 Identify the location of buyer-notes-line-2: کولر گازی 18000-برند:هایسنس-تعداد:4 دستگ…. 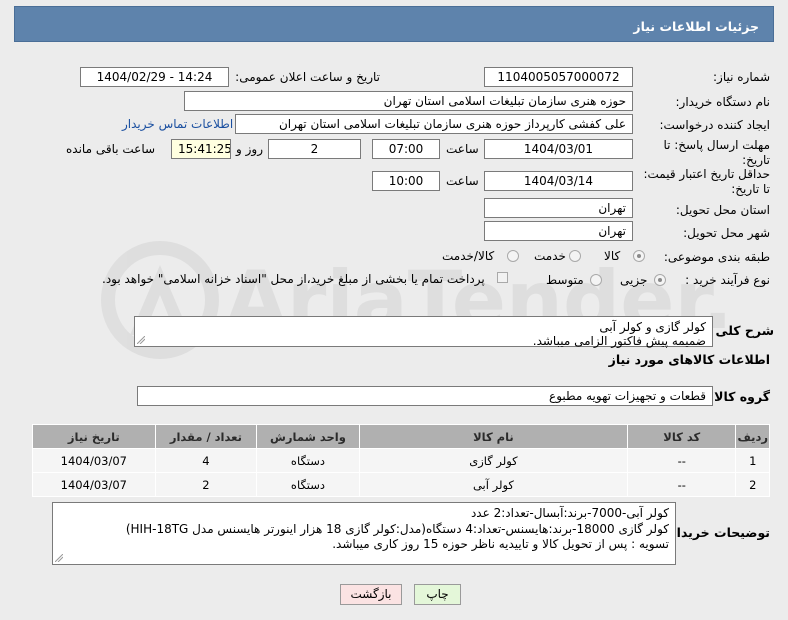
(397, 528).